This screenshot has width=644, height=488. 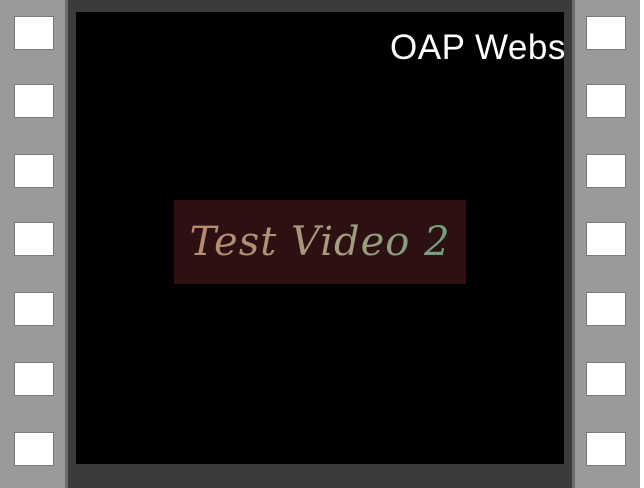 I want to click on film-strip-right, so click(x=606, y=244).